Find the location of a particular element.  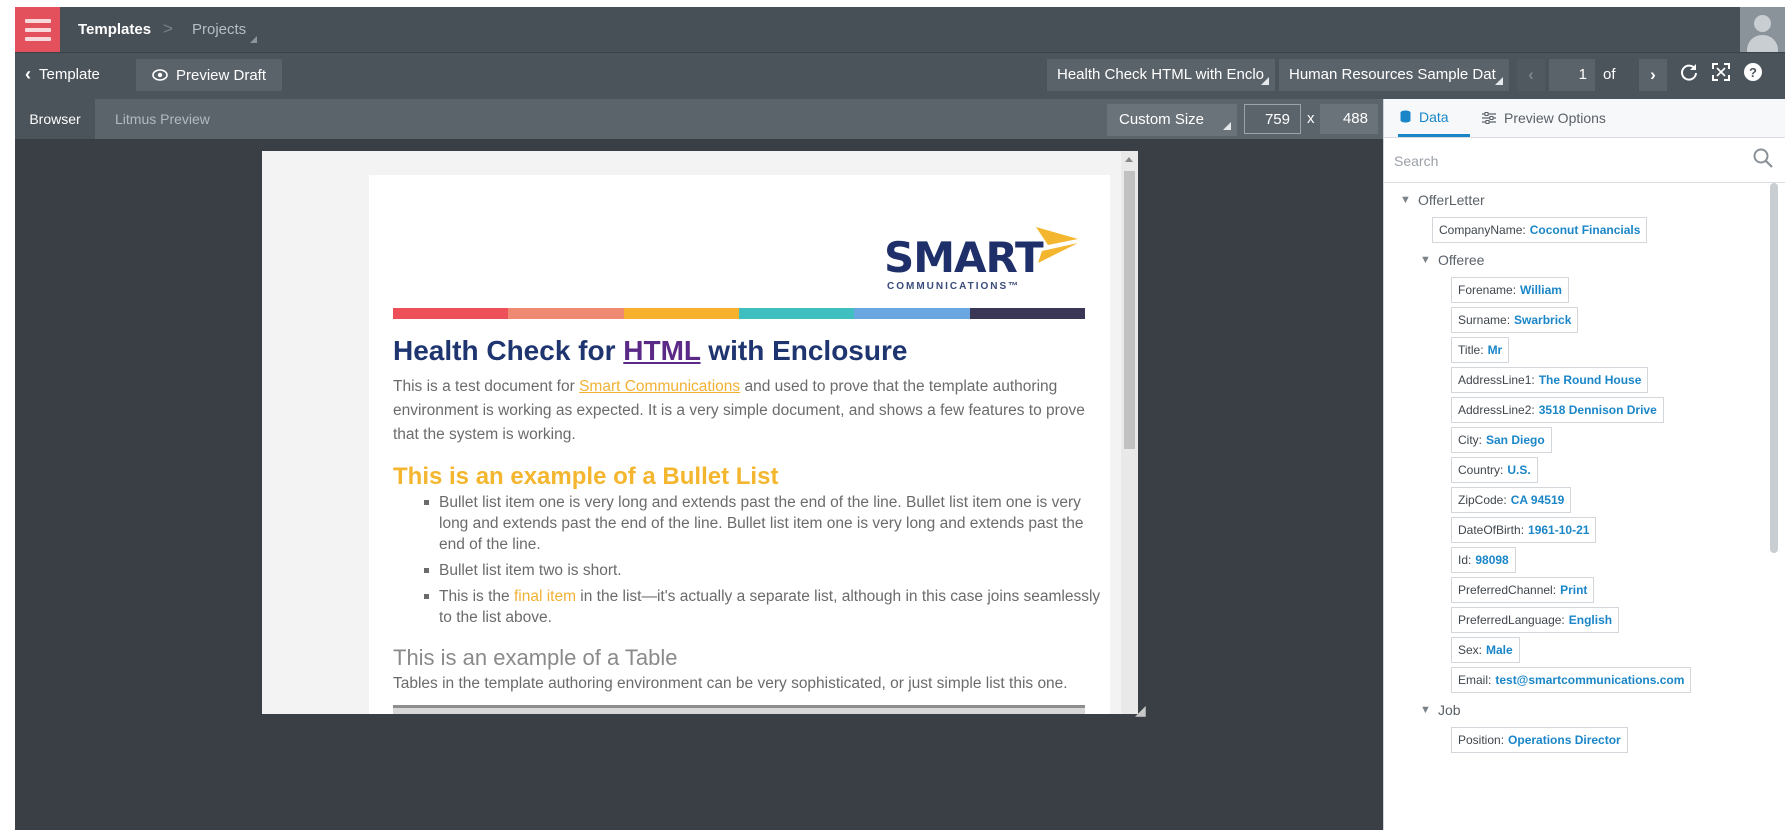

data-field: AddressLine1: The Round House is located at coordinates (1550, 380).